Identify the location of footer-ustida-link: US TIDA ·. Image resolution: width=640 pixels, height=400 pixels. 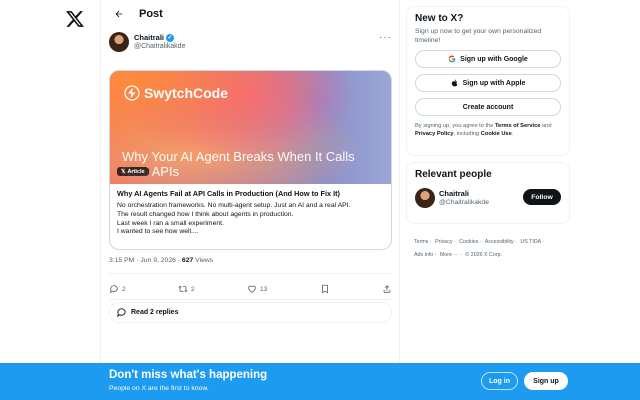
(532, 242).